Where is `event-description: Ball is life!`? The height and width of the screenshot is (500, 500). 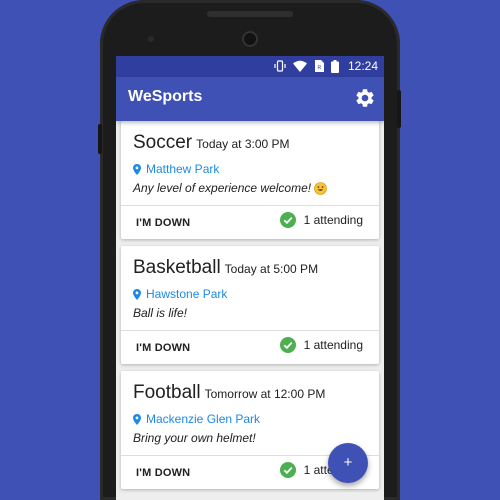 event-description: Ball is life! is located at coordinates (160, 313).